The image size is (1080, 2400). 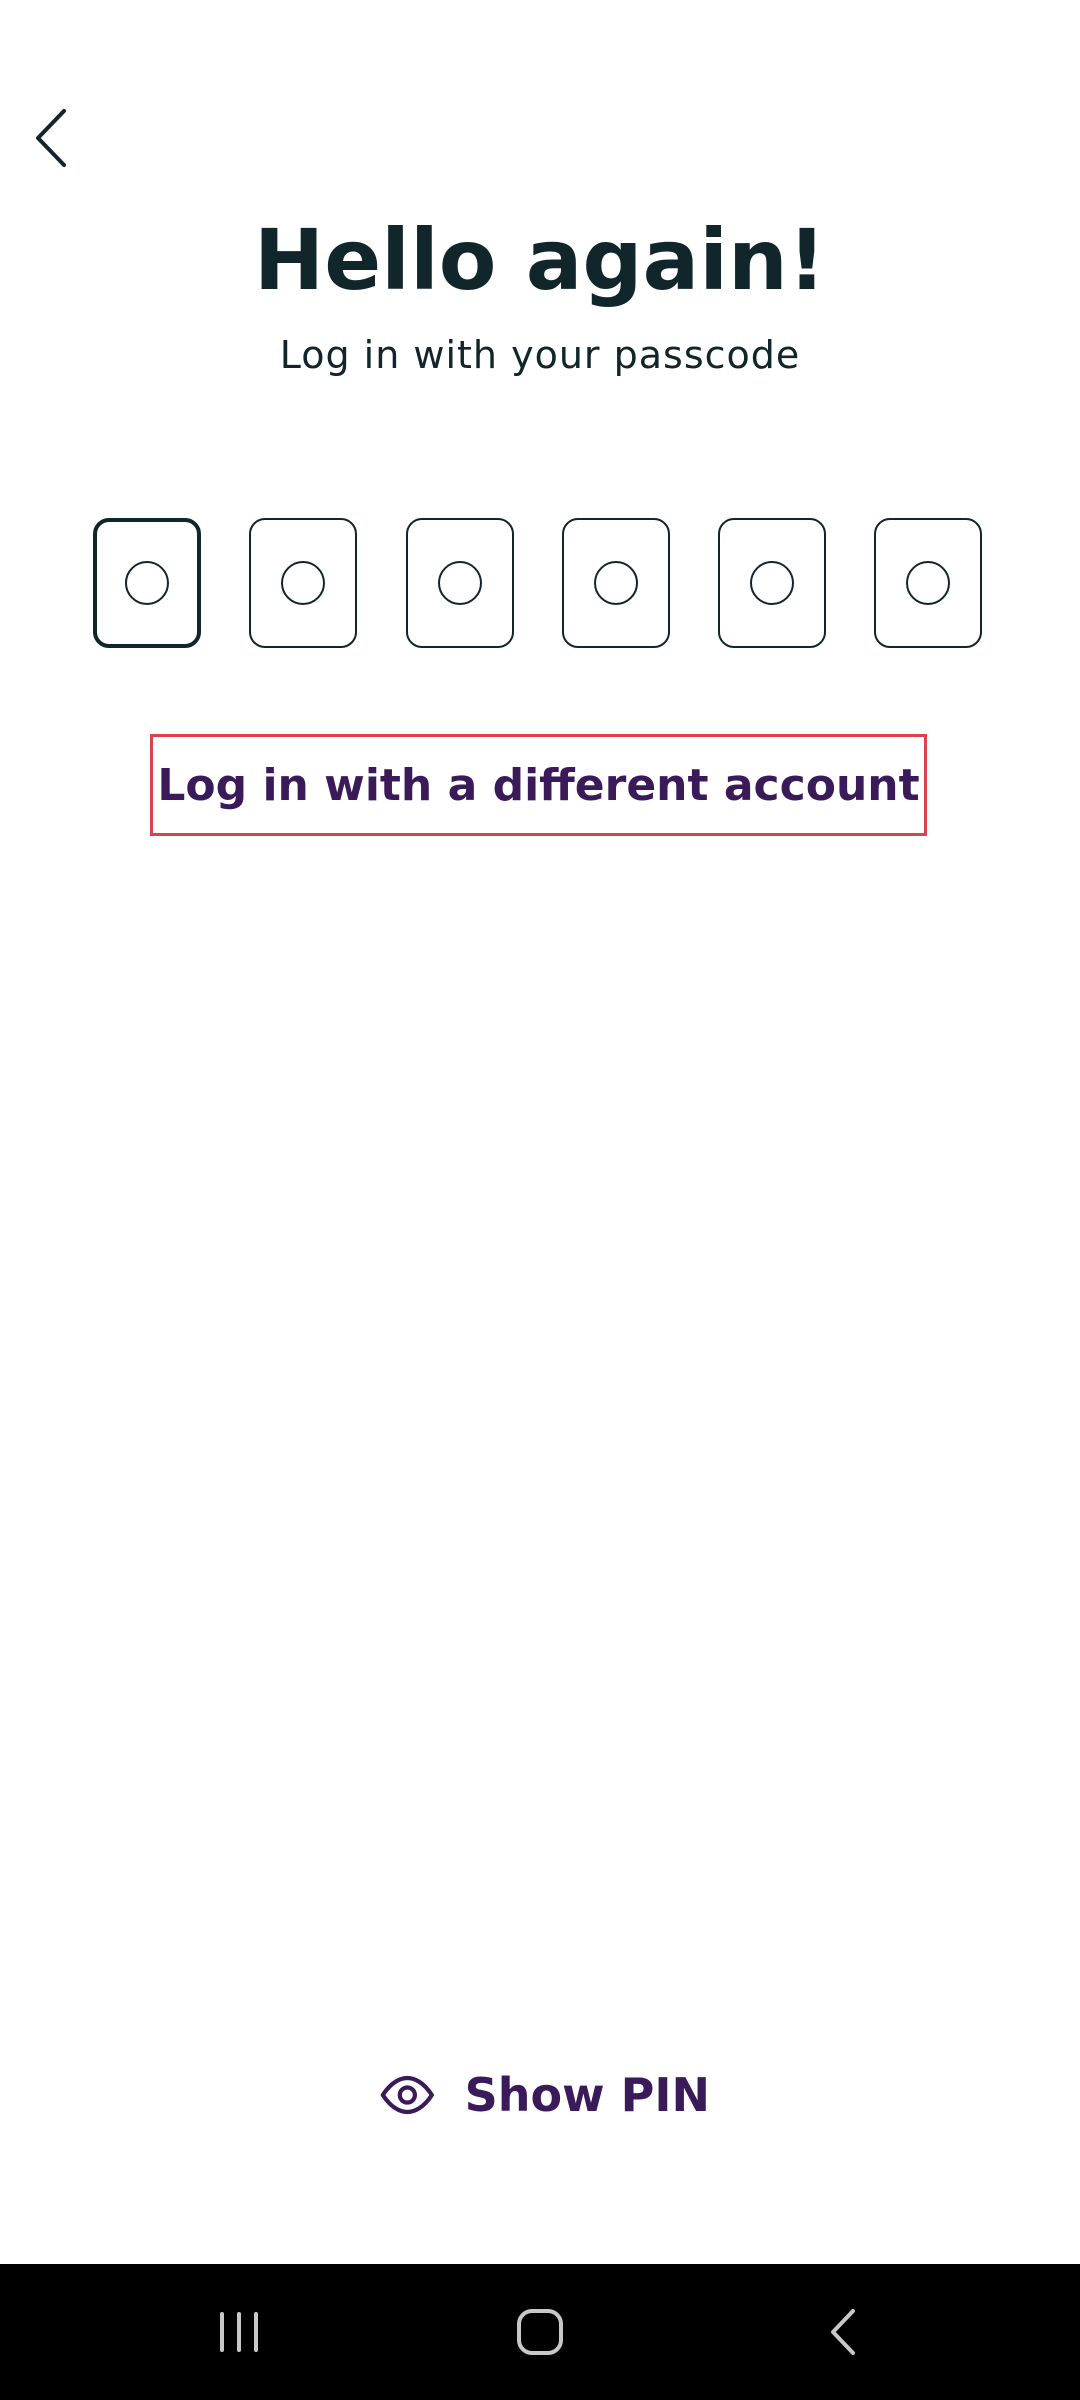 I want to click on page-subtitle: Log in with your passcode, so click(x=540, y=355).